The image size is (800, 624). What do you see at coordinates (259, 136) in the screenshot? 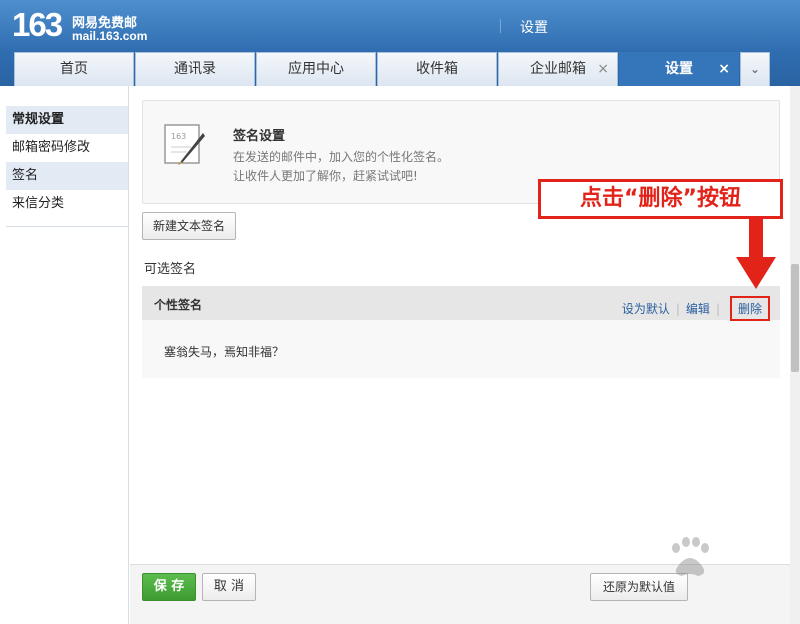
I see `info-title: 签名设置` at bounding box center [259, 136].